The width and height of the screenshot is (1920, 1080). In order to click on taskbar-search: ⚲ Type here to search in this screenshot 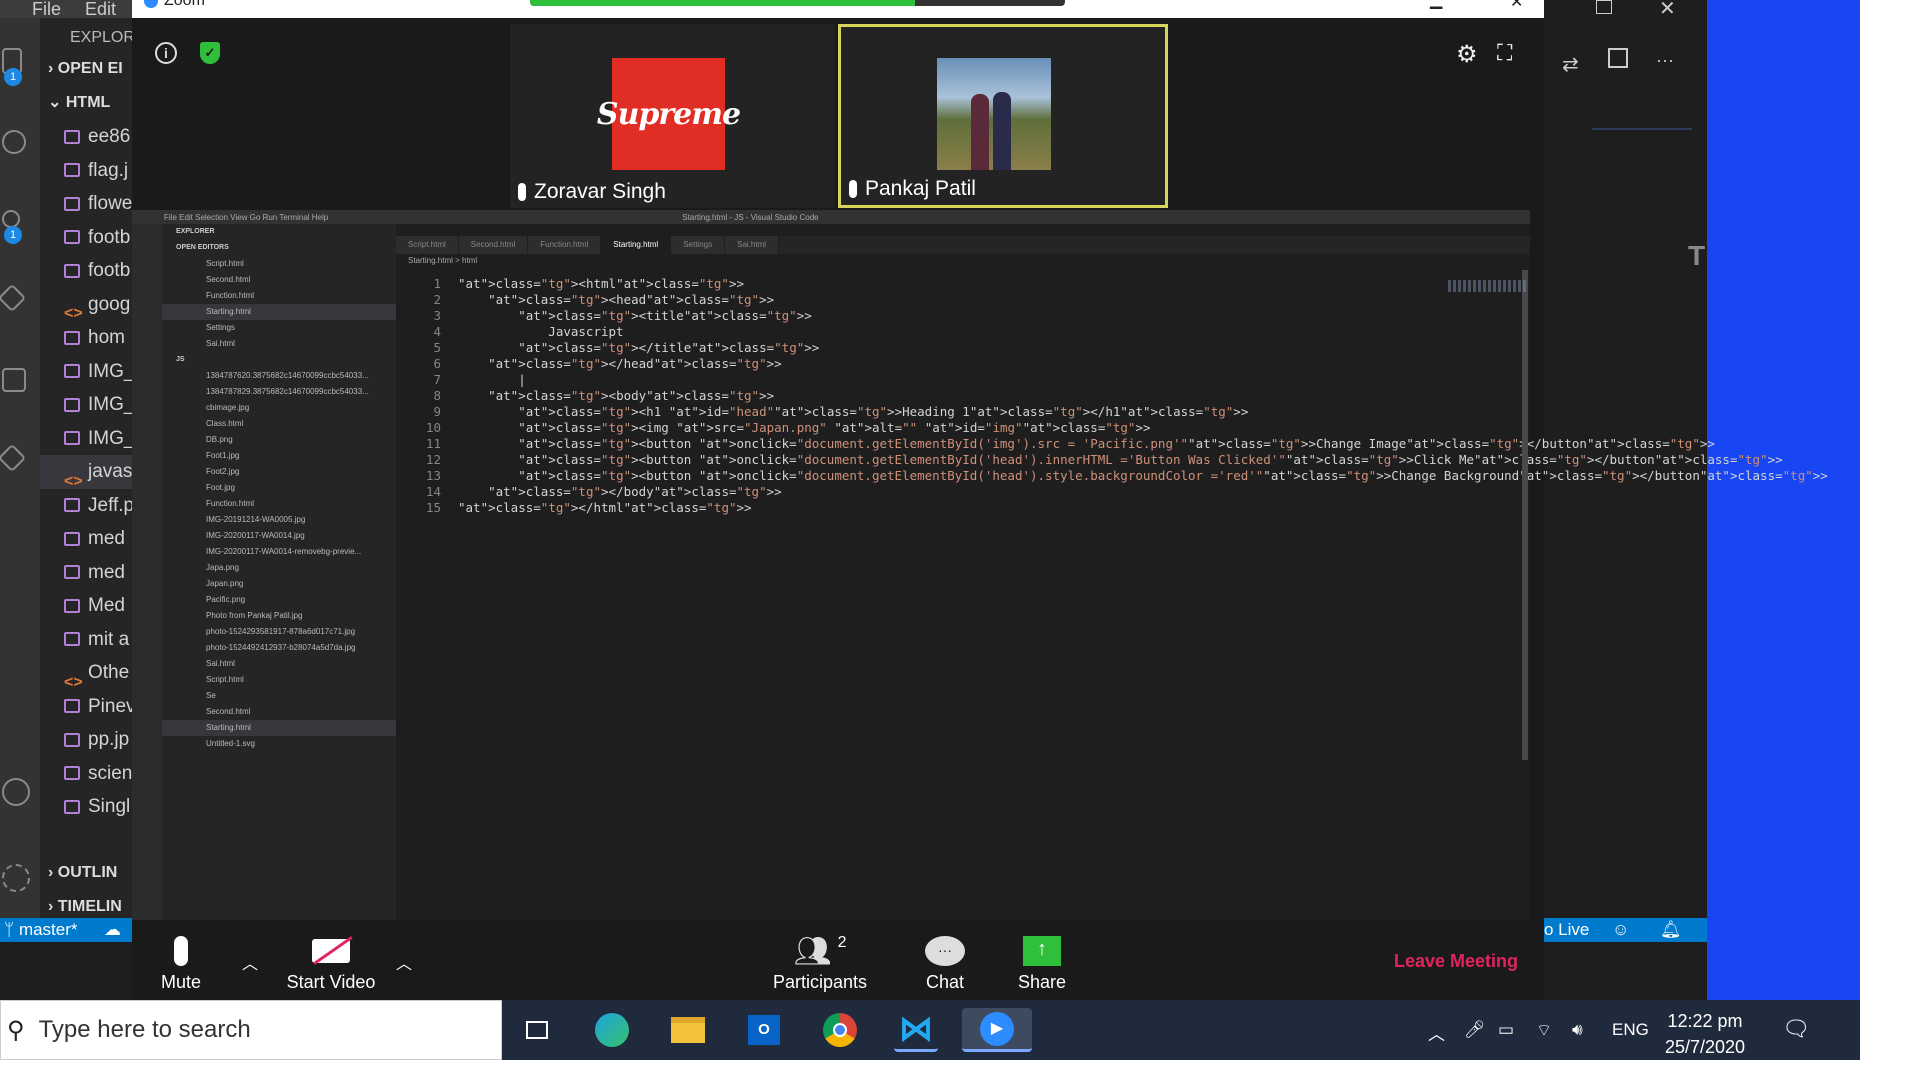, I will do `click(251, 1030)`.